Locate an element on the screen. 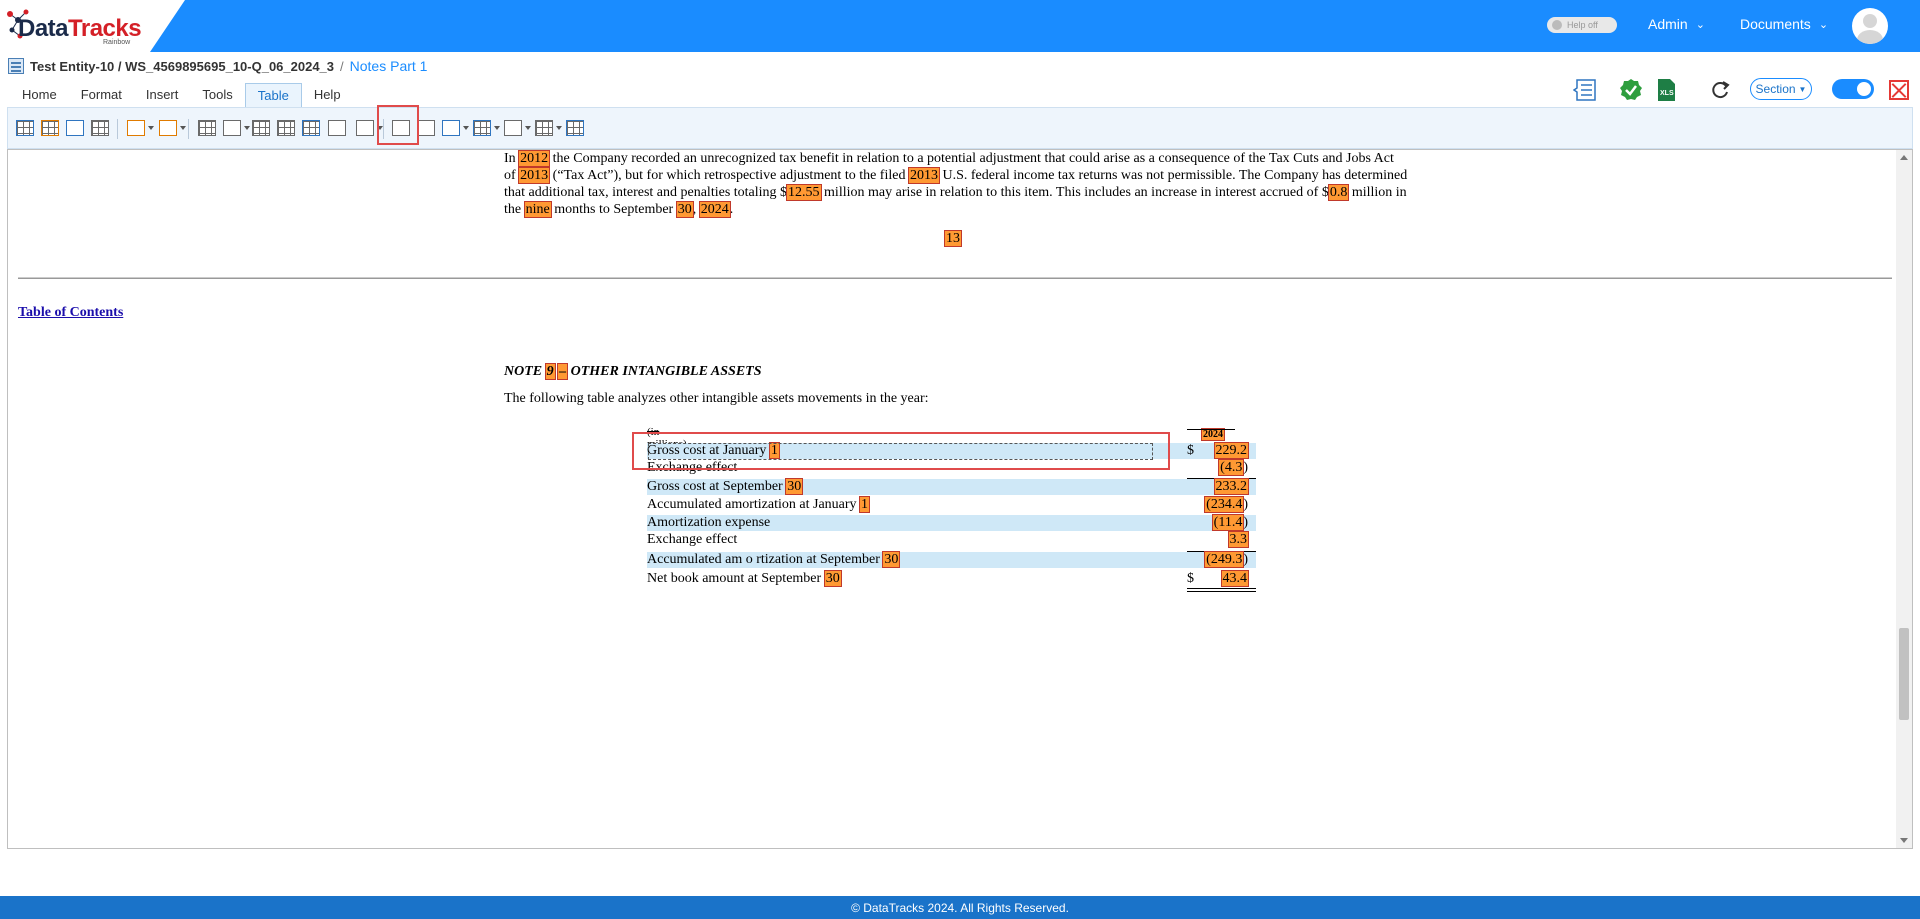 This screenshot has width=1920, height=919. logo-subtitle: Rainbow is located at coordinates (117, 42).